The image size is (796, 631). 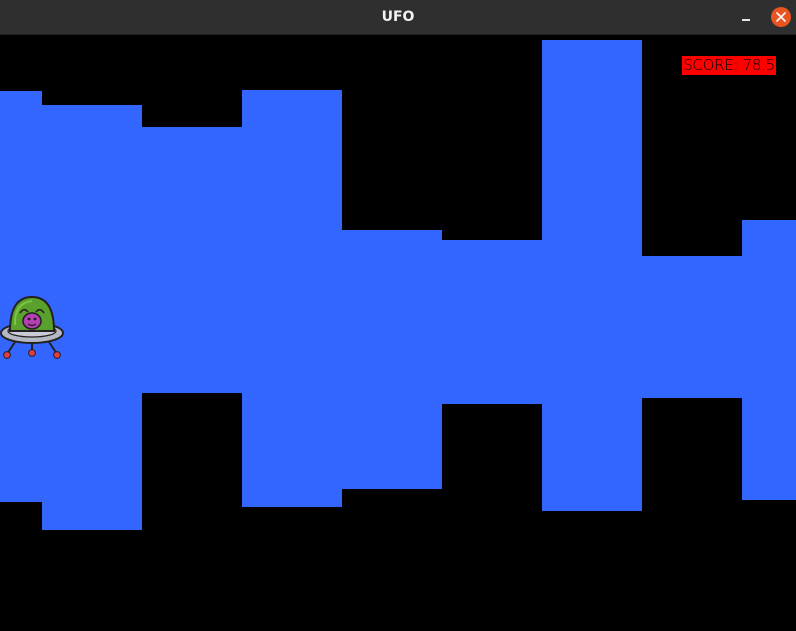 I want to click on ufo-player, so click(x=33, y=328).